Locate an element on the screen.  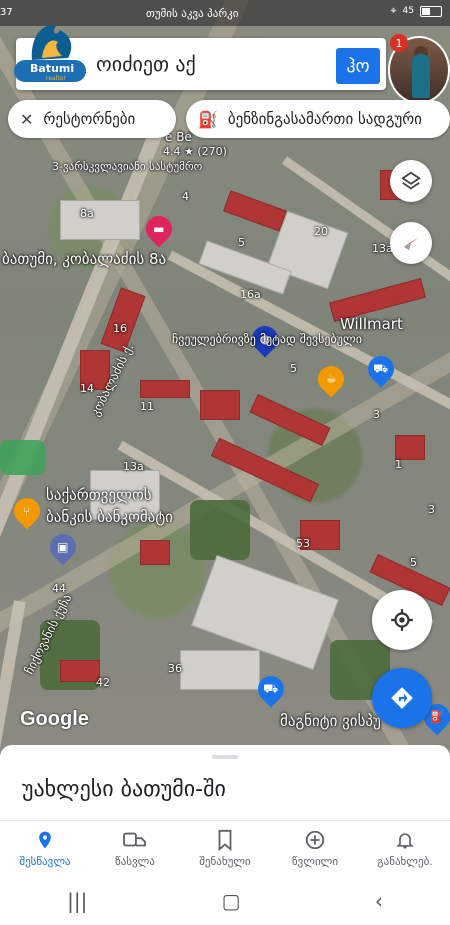
bed-icon: ▬ is located at coordinates (159, 229).